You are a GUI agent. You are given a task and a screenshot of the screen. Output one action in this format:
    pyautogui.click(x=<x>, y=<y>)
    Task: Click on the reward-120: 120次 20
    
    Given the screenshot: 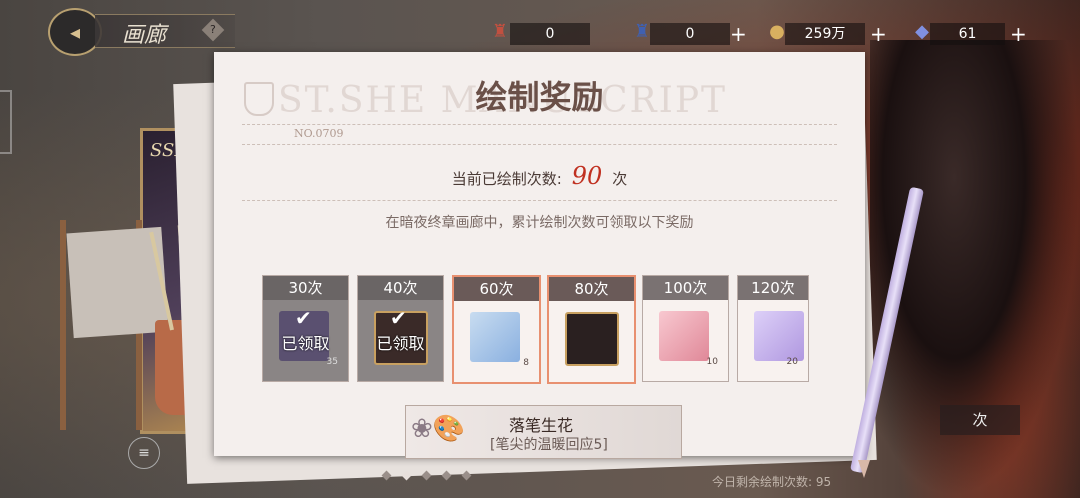 What is the action you would take?
    pyautogui.click(x=773, y=328)
    